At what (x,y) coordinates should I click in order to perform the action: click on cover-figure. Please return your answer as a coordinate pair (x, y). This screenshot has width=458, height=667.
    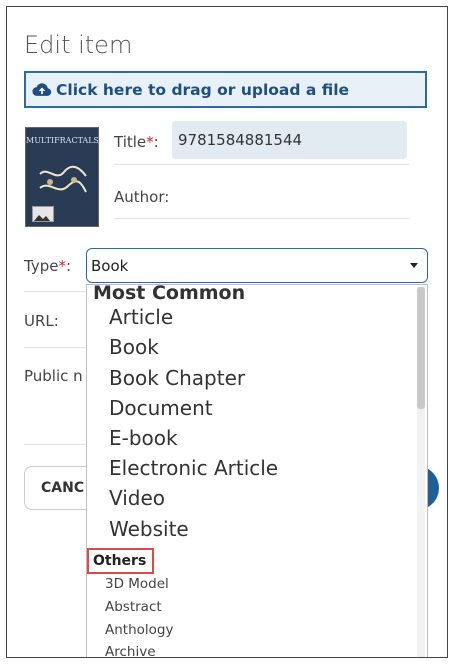
    Looking at the image, I should click on (63, 179).